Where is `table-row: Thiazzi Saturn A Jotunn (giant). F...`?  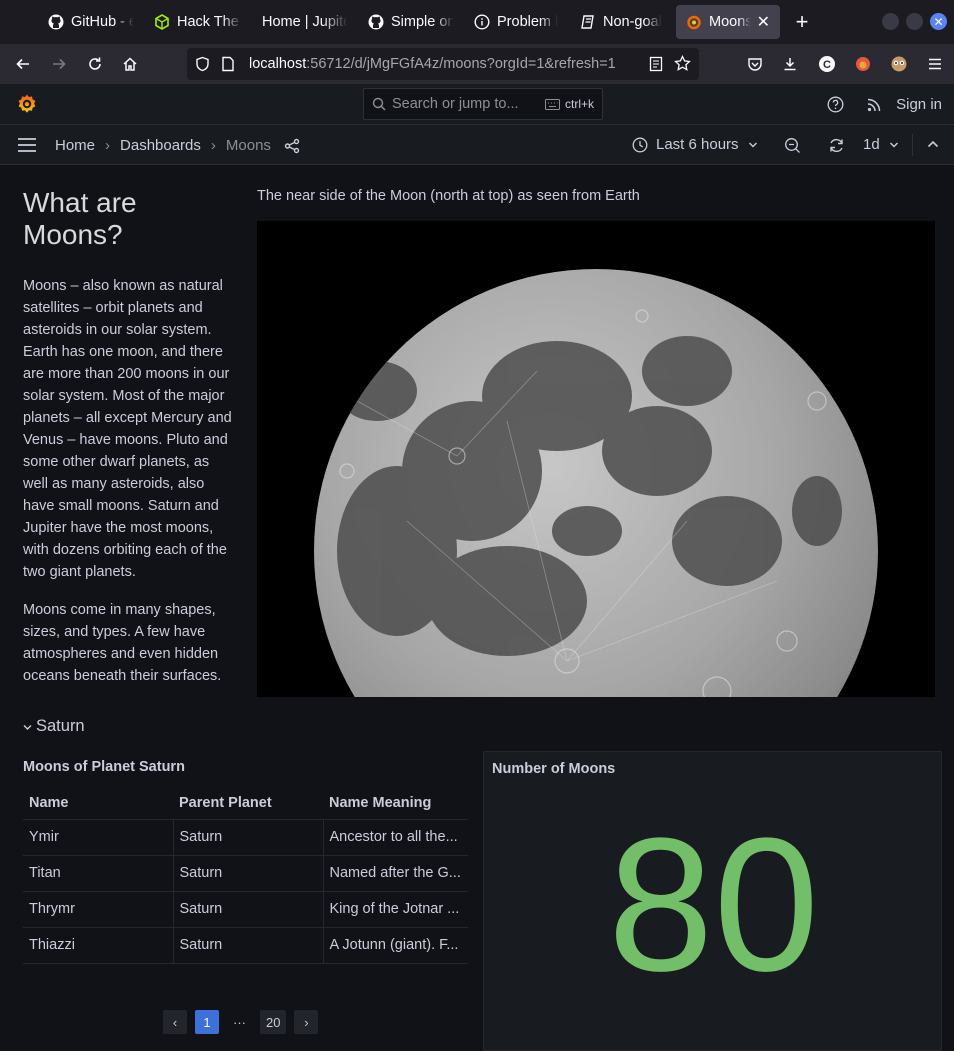
table-row: Thiazzi Saturn A Jotunn (giant). F... is located at coordinates (245, 945).